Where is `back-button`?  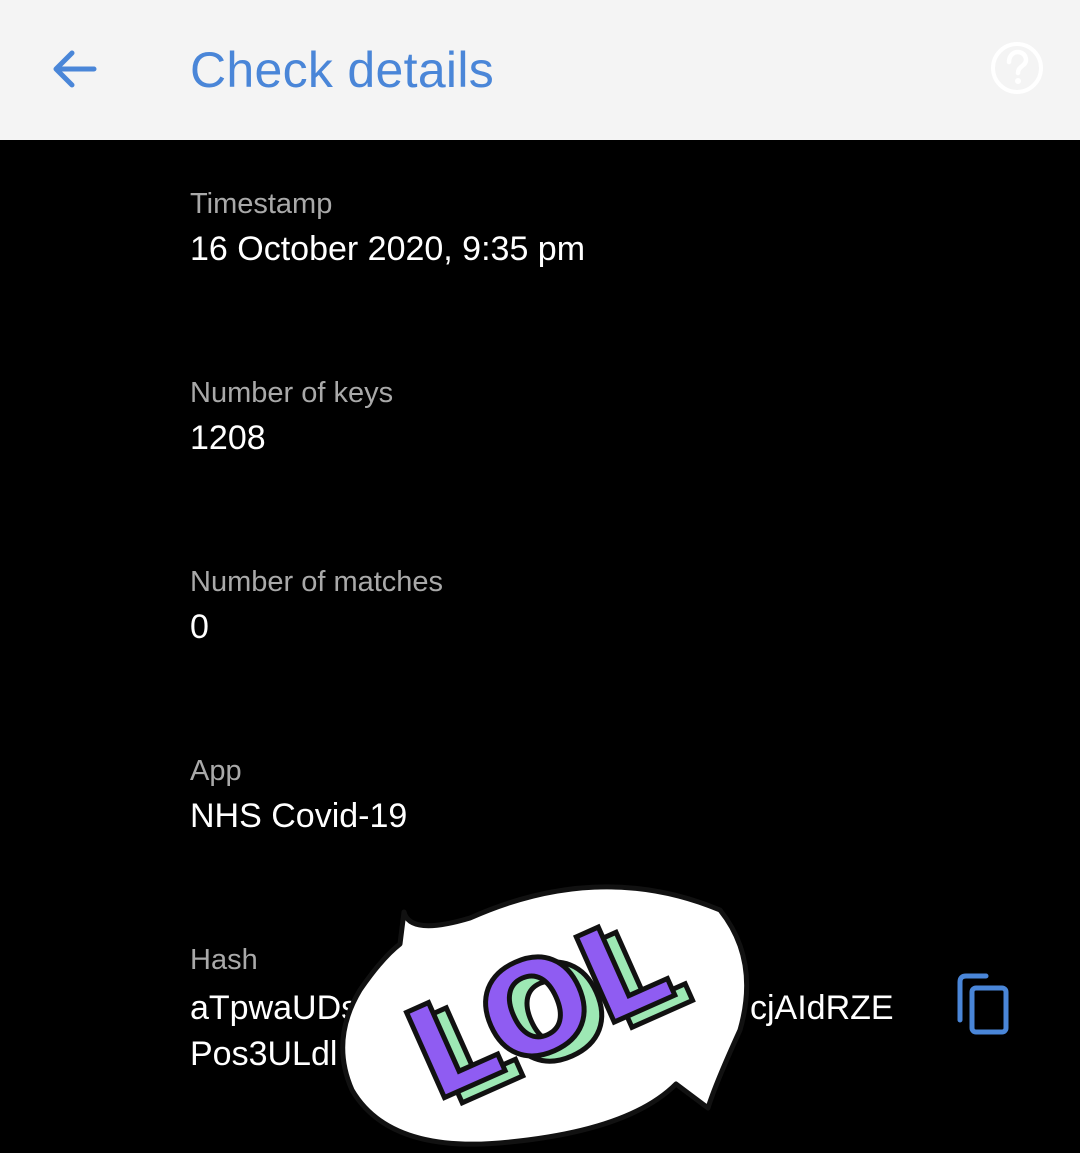 back-button is located at coordinates (74, 70).